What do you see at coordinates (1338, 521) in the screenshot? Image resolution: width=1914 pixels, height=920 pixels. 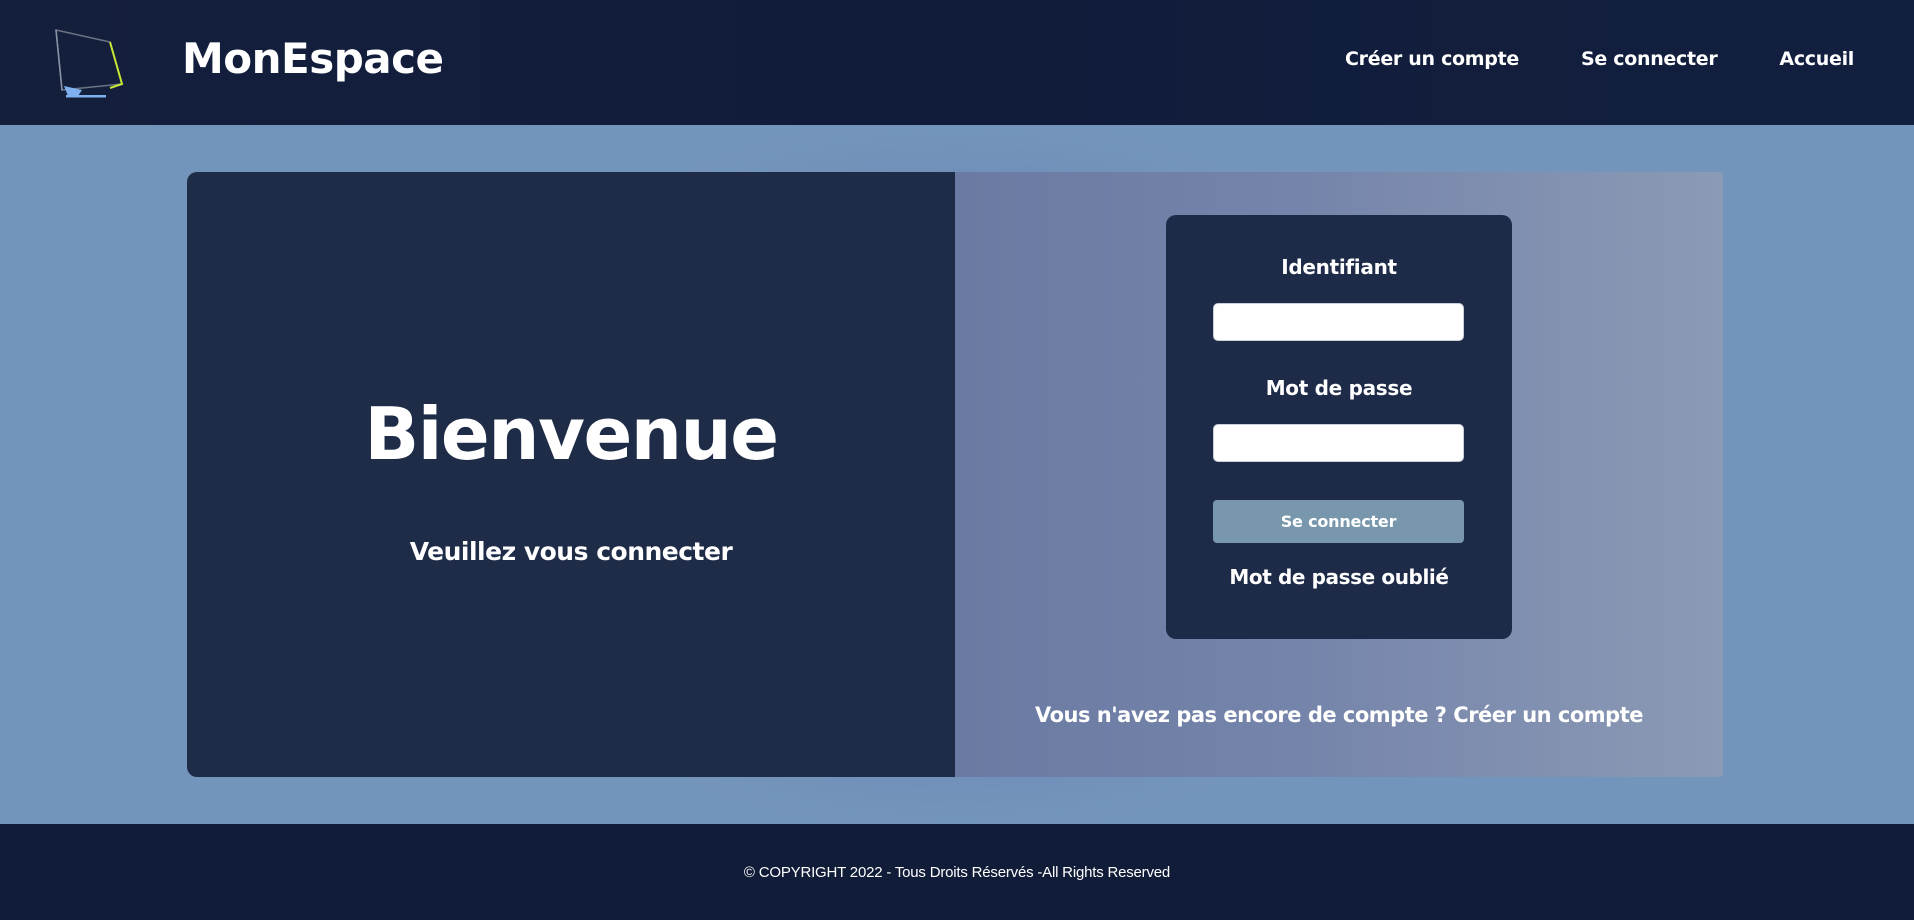 I see `login-button: Se connecter` at bounding box center [1338, 521].